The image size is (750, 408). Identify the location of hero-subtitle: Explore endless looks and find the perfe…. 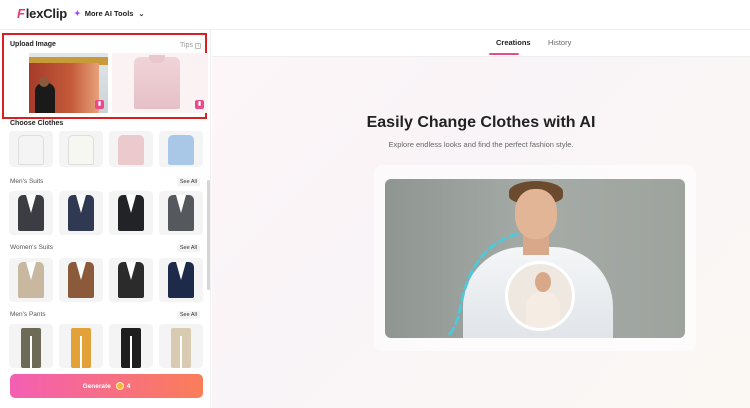
(481, 144).